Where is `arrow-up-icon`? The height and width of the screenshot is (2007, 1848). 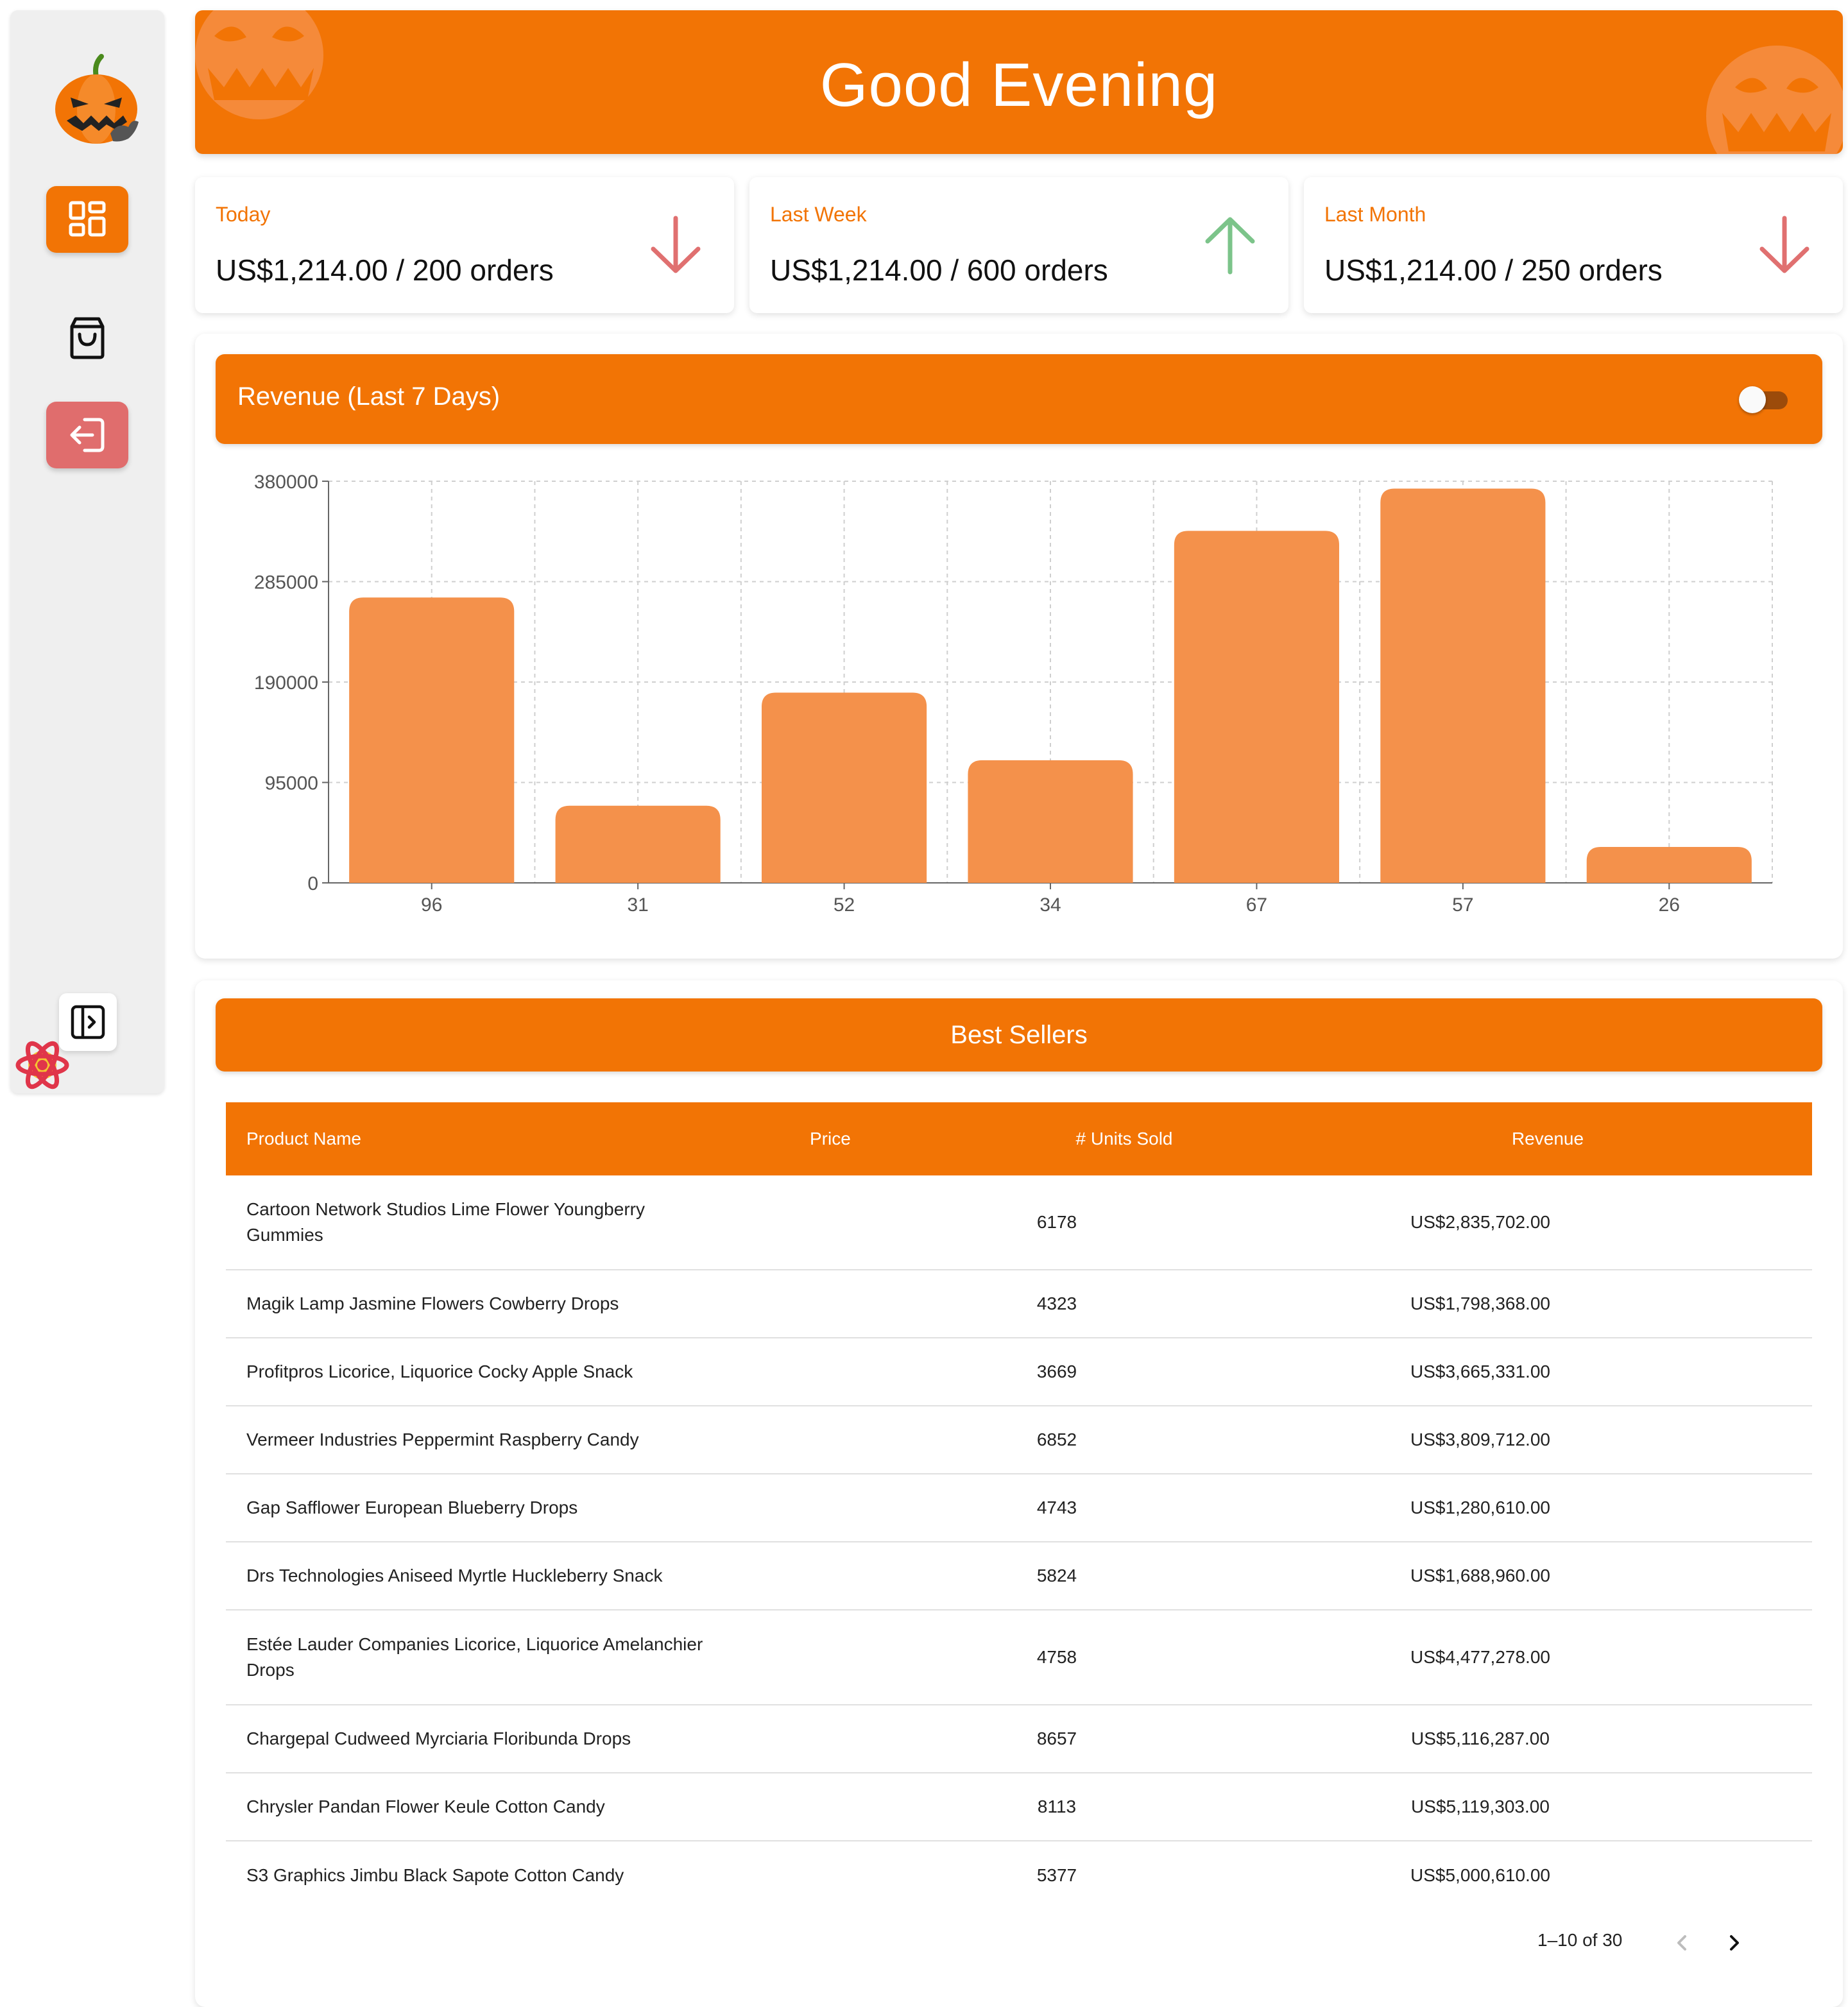 arrow-up-icon is located at coordinates (1230, 246).